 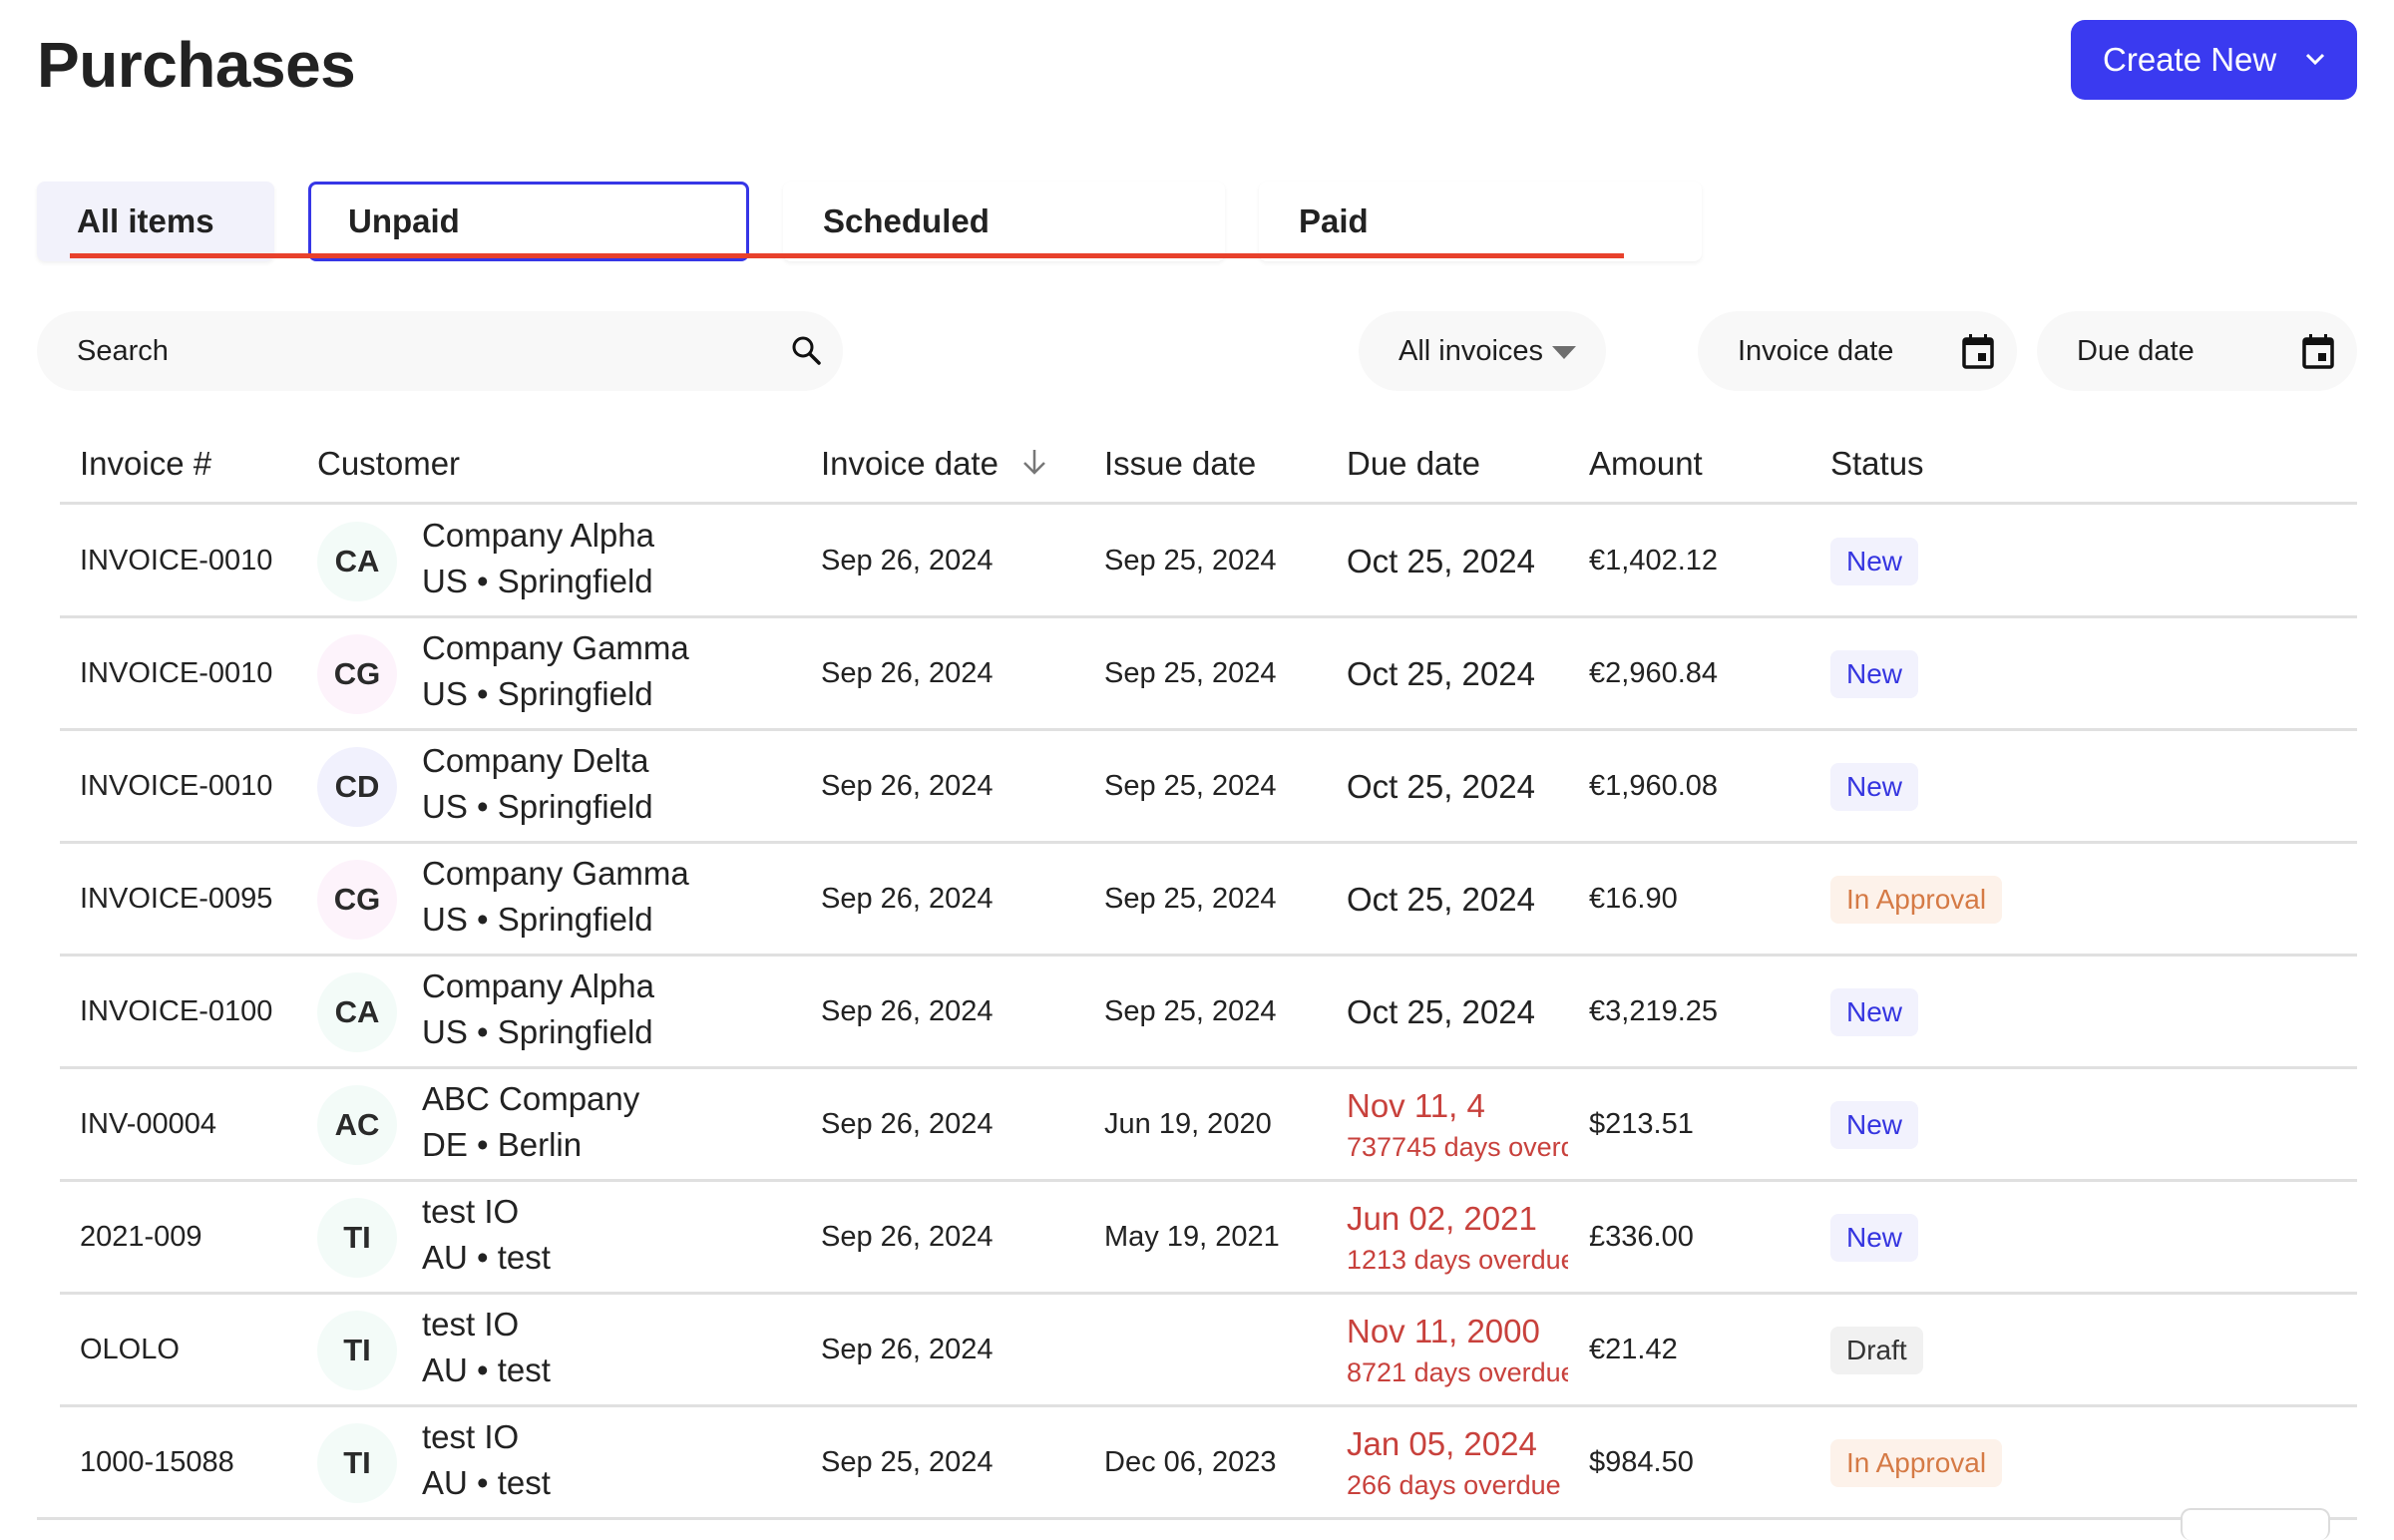 What do you see at coordinates (357, 561) in the screenshot?
I see `avatar: CA` at bounding box center [357, 561].